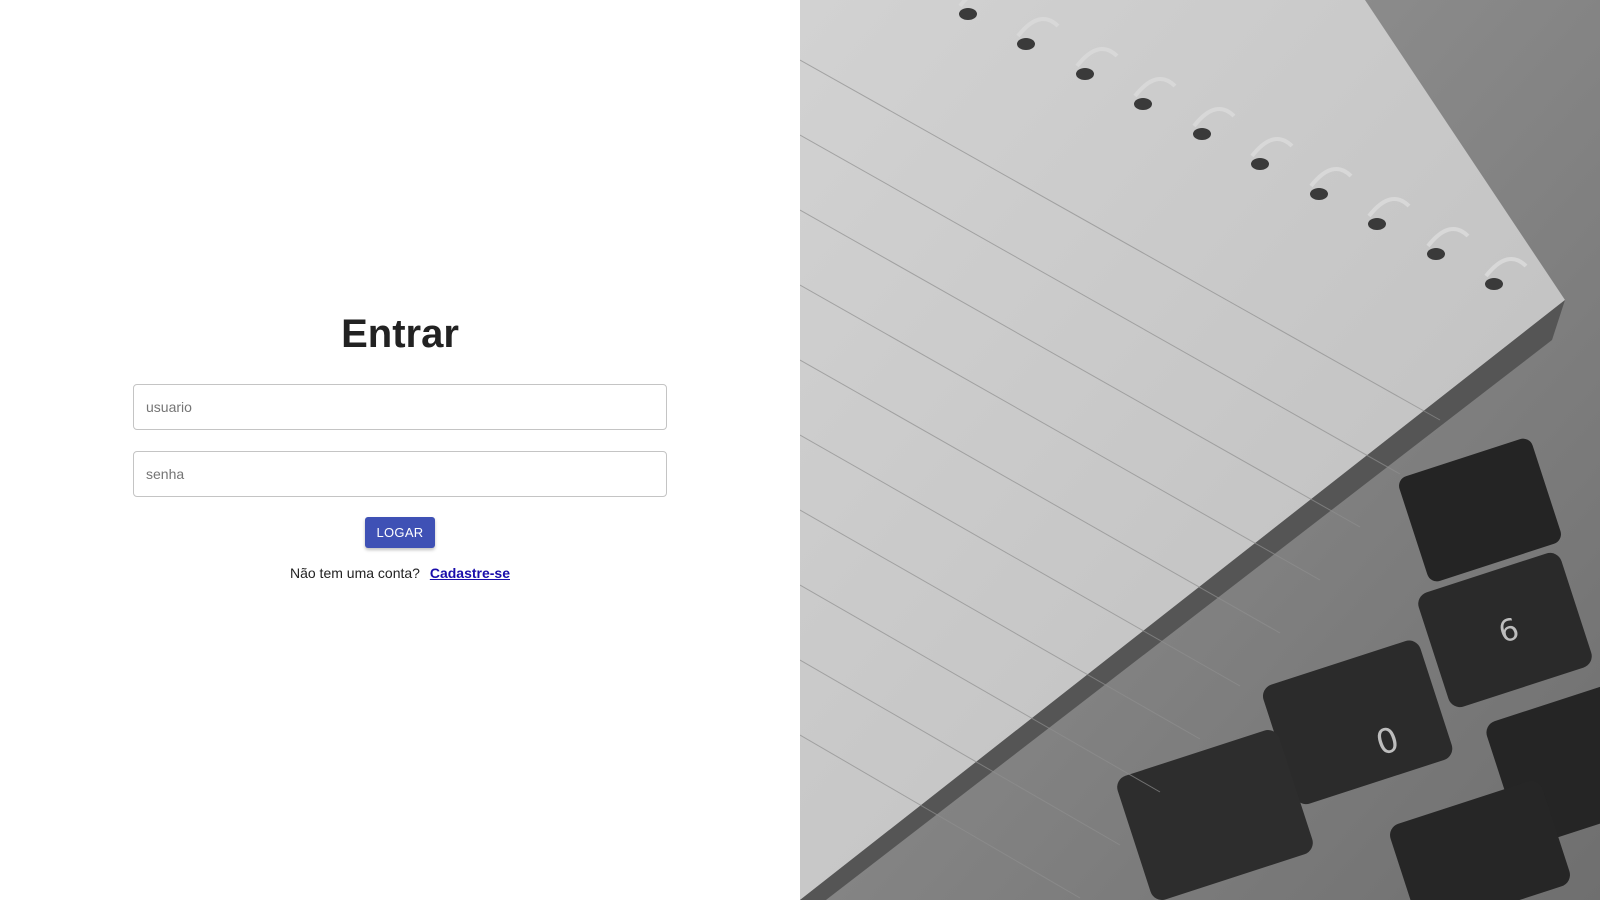  I want to click on signup-prompt: Não tem uma conta?, so click(354, 573).